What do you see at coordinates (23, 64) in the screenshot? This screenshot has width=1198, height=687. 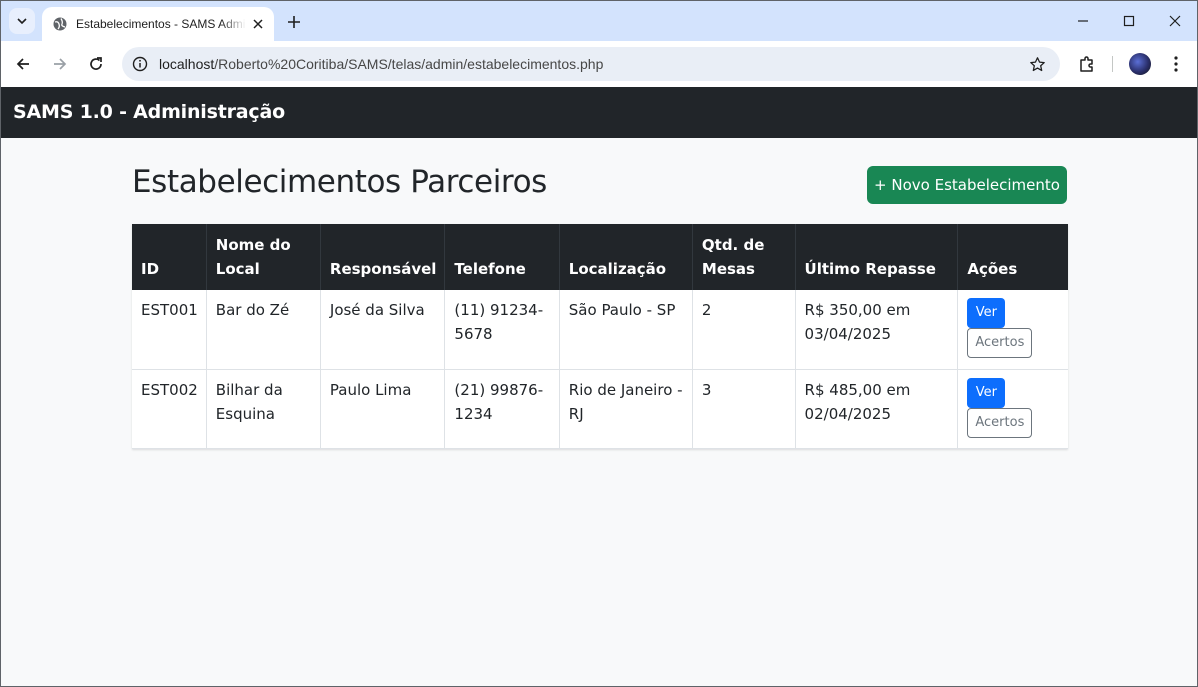 I see `arrow-left-icon` at bounding box center [23, 64].